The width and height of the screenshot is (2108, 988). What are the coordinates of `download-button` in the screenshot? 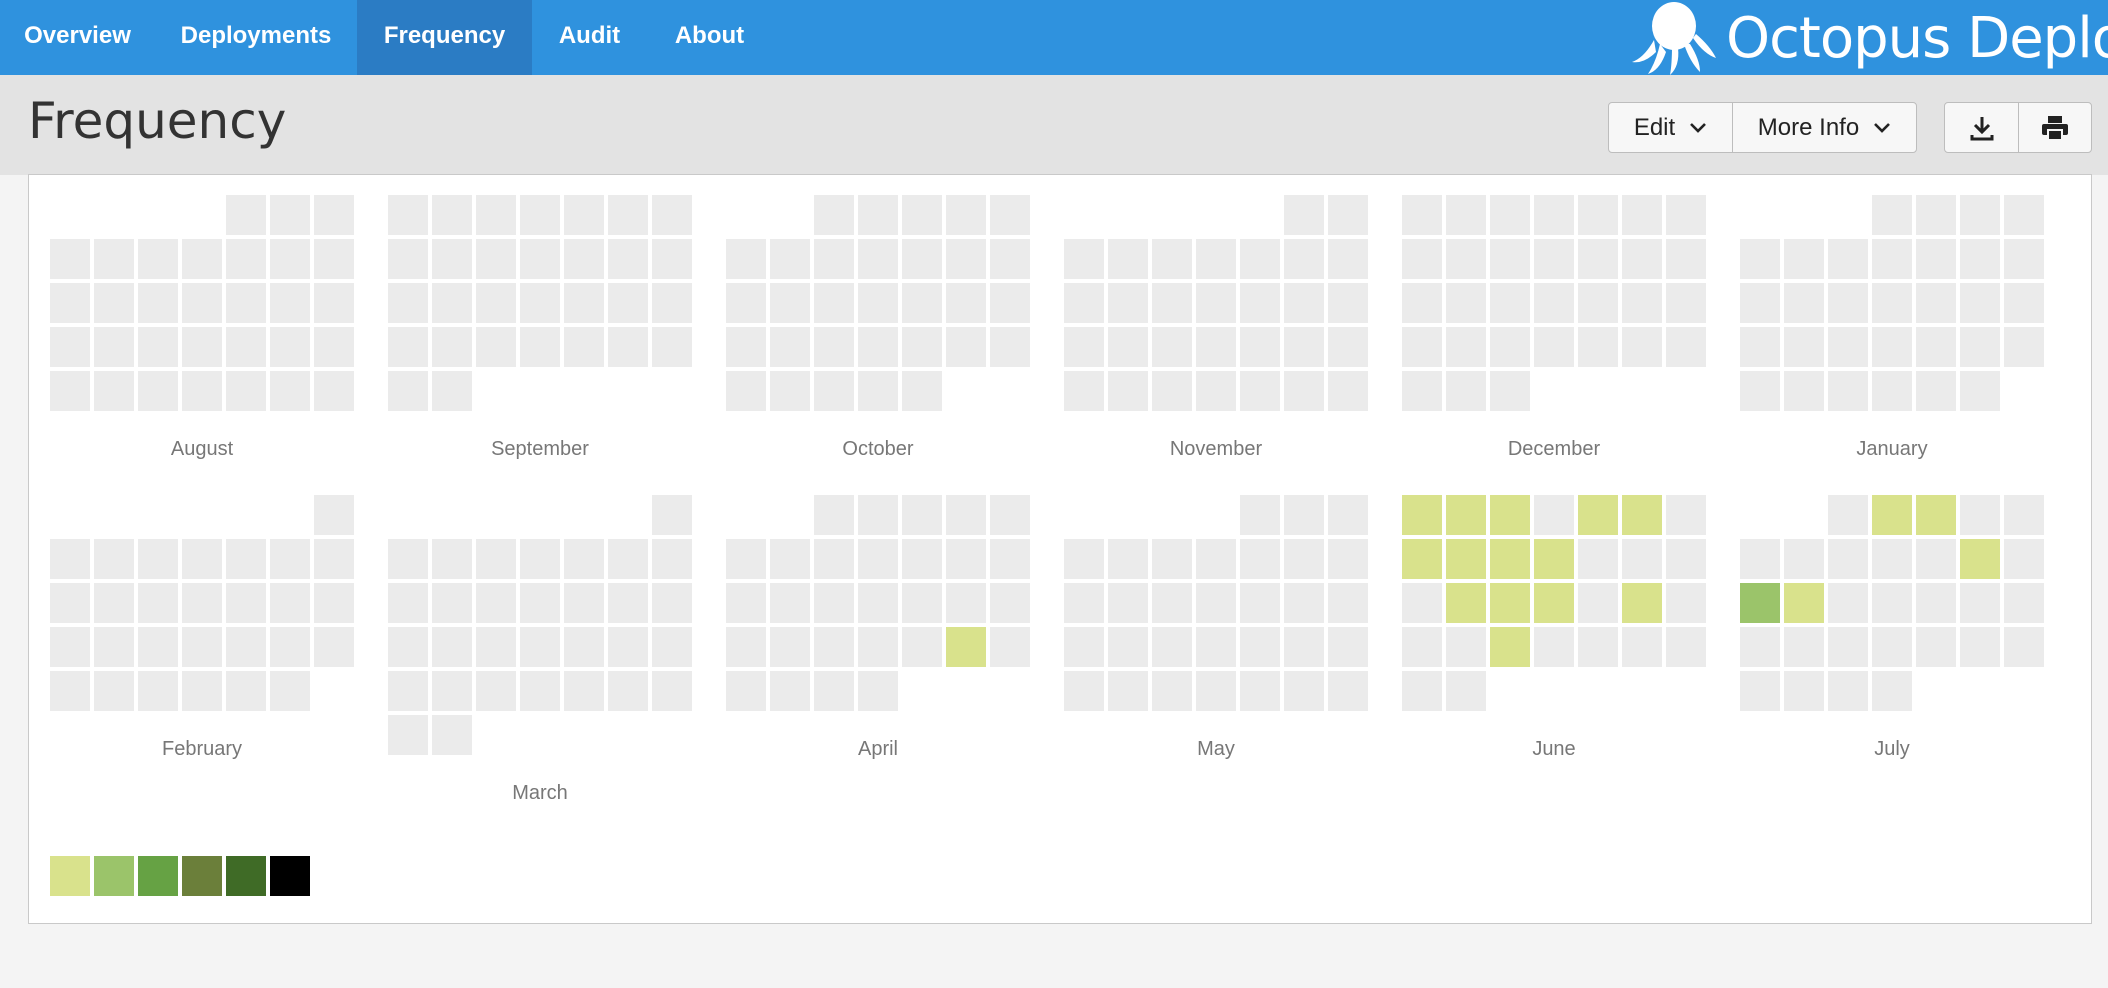 It's located at (1981, 127).